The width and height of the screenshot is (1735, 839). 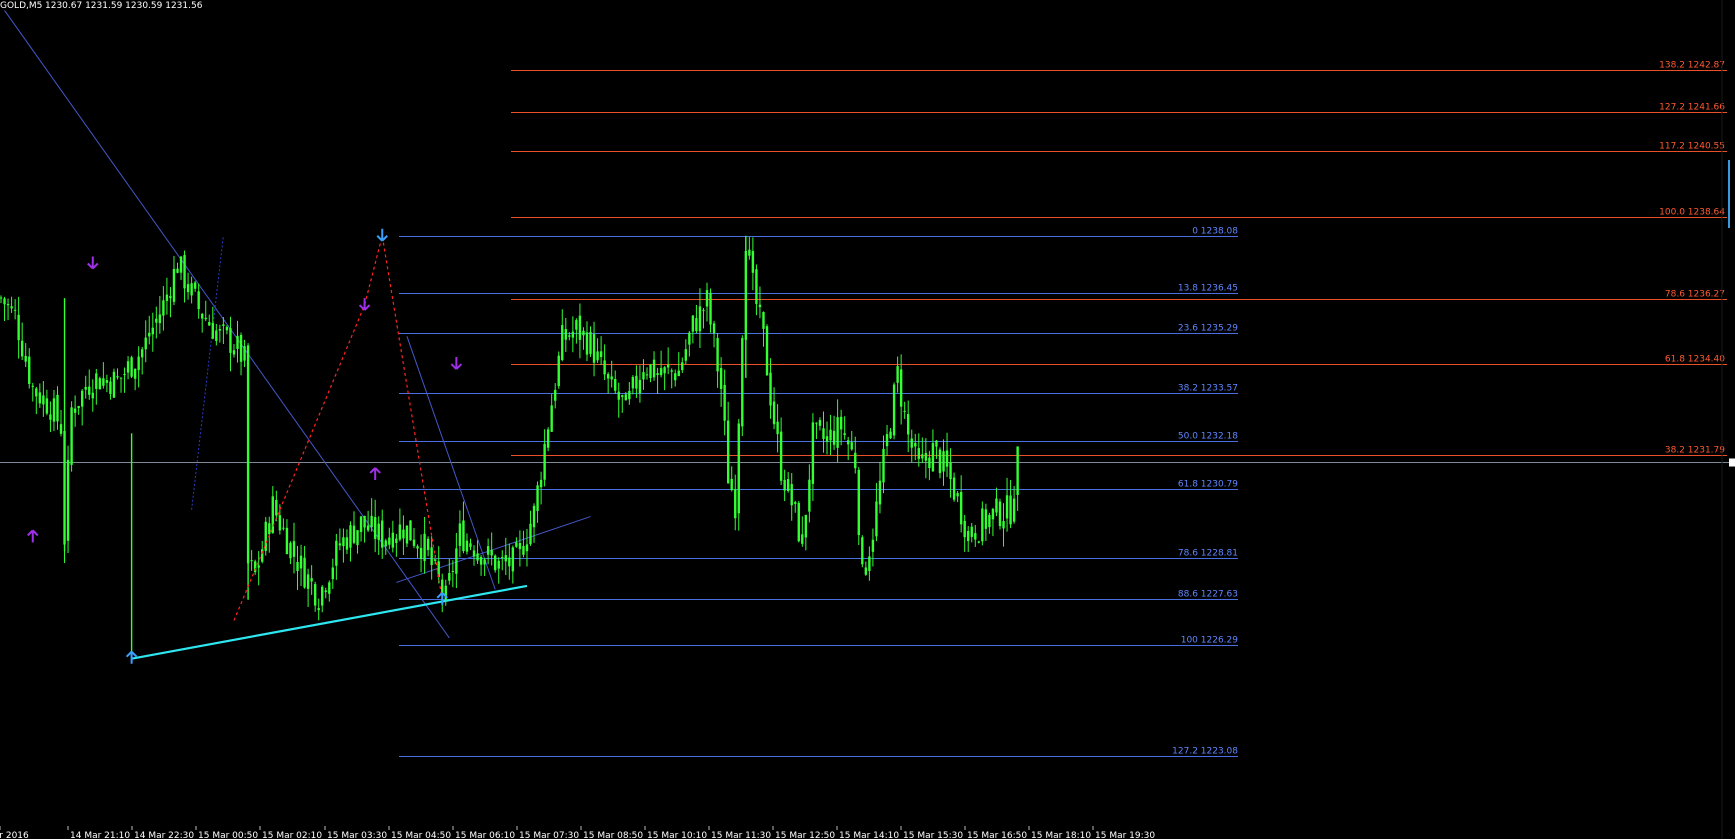 I want to click on time-axis-label: 15 Mar 15:30, so click(x=933, y=835).